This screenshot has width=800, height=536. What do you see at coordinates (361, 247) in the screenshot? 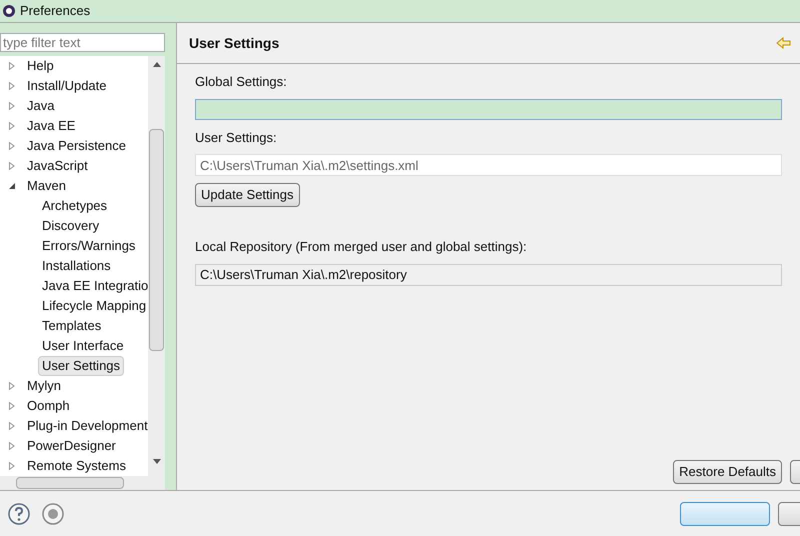
I see `field-label: Local Repository (From merged user and global settings):` at bounding box center [361, 247].